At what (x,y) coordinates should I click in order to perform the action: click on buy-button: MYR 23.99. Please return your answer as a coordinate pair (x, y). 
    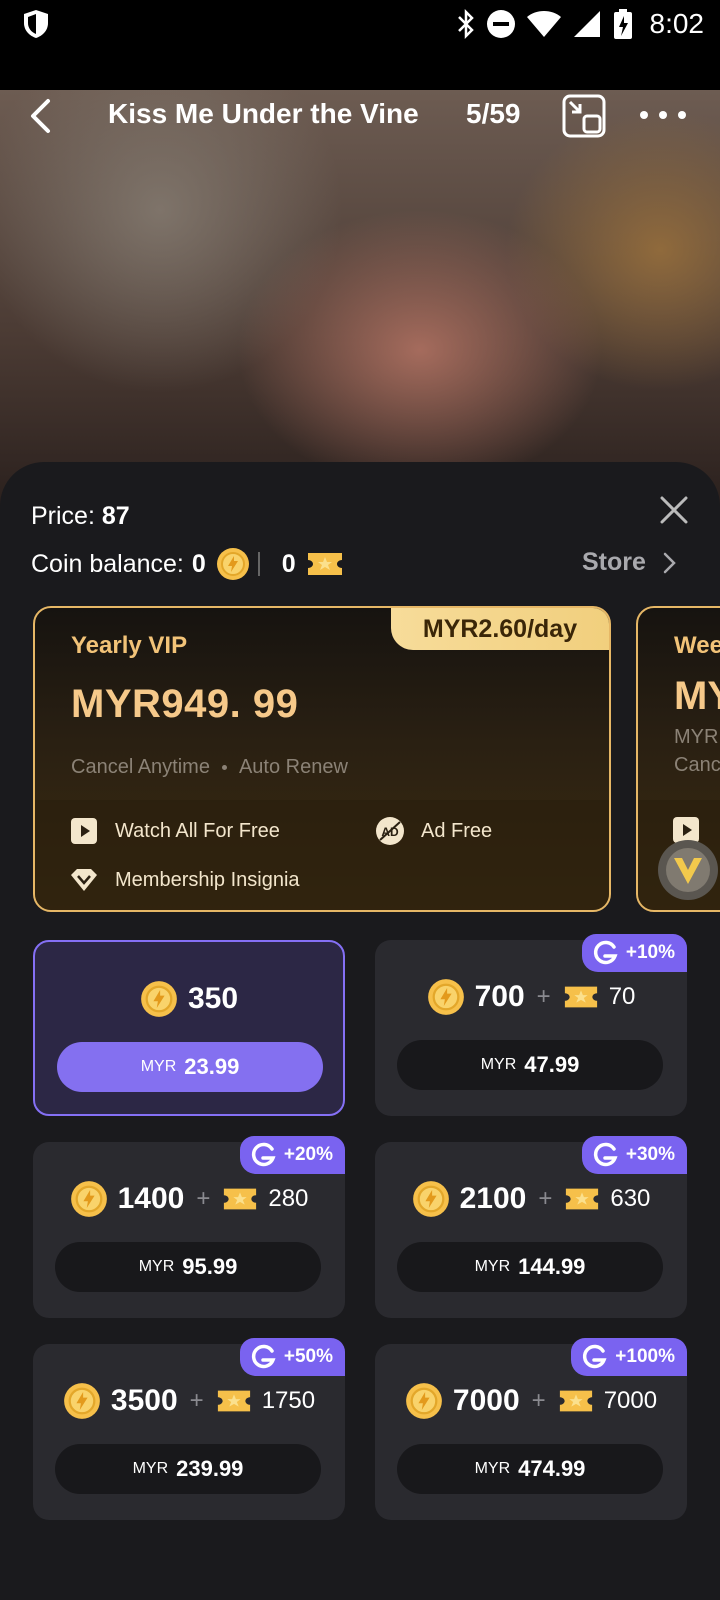
    Looking at the image, I should click on (190, 1067).